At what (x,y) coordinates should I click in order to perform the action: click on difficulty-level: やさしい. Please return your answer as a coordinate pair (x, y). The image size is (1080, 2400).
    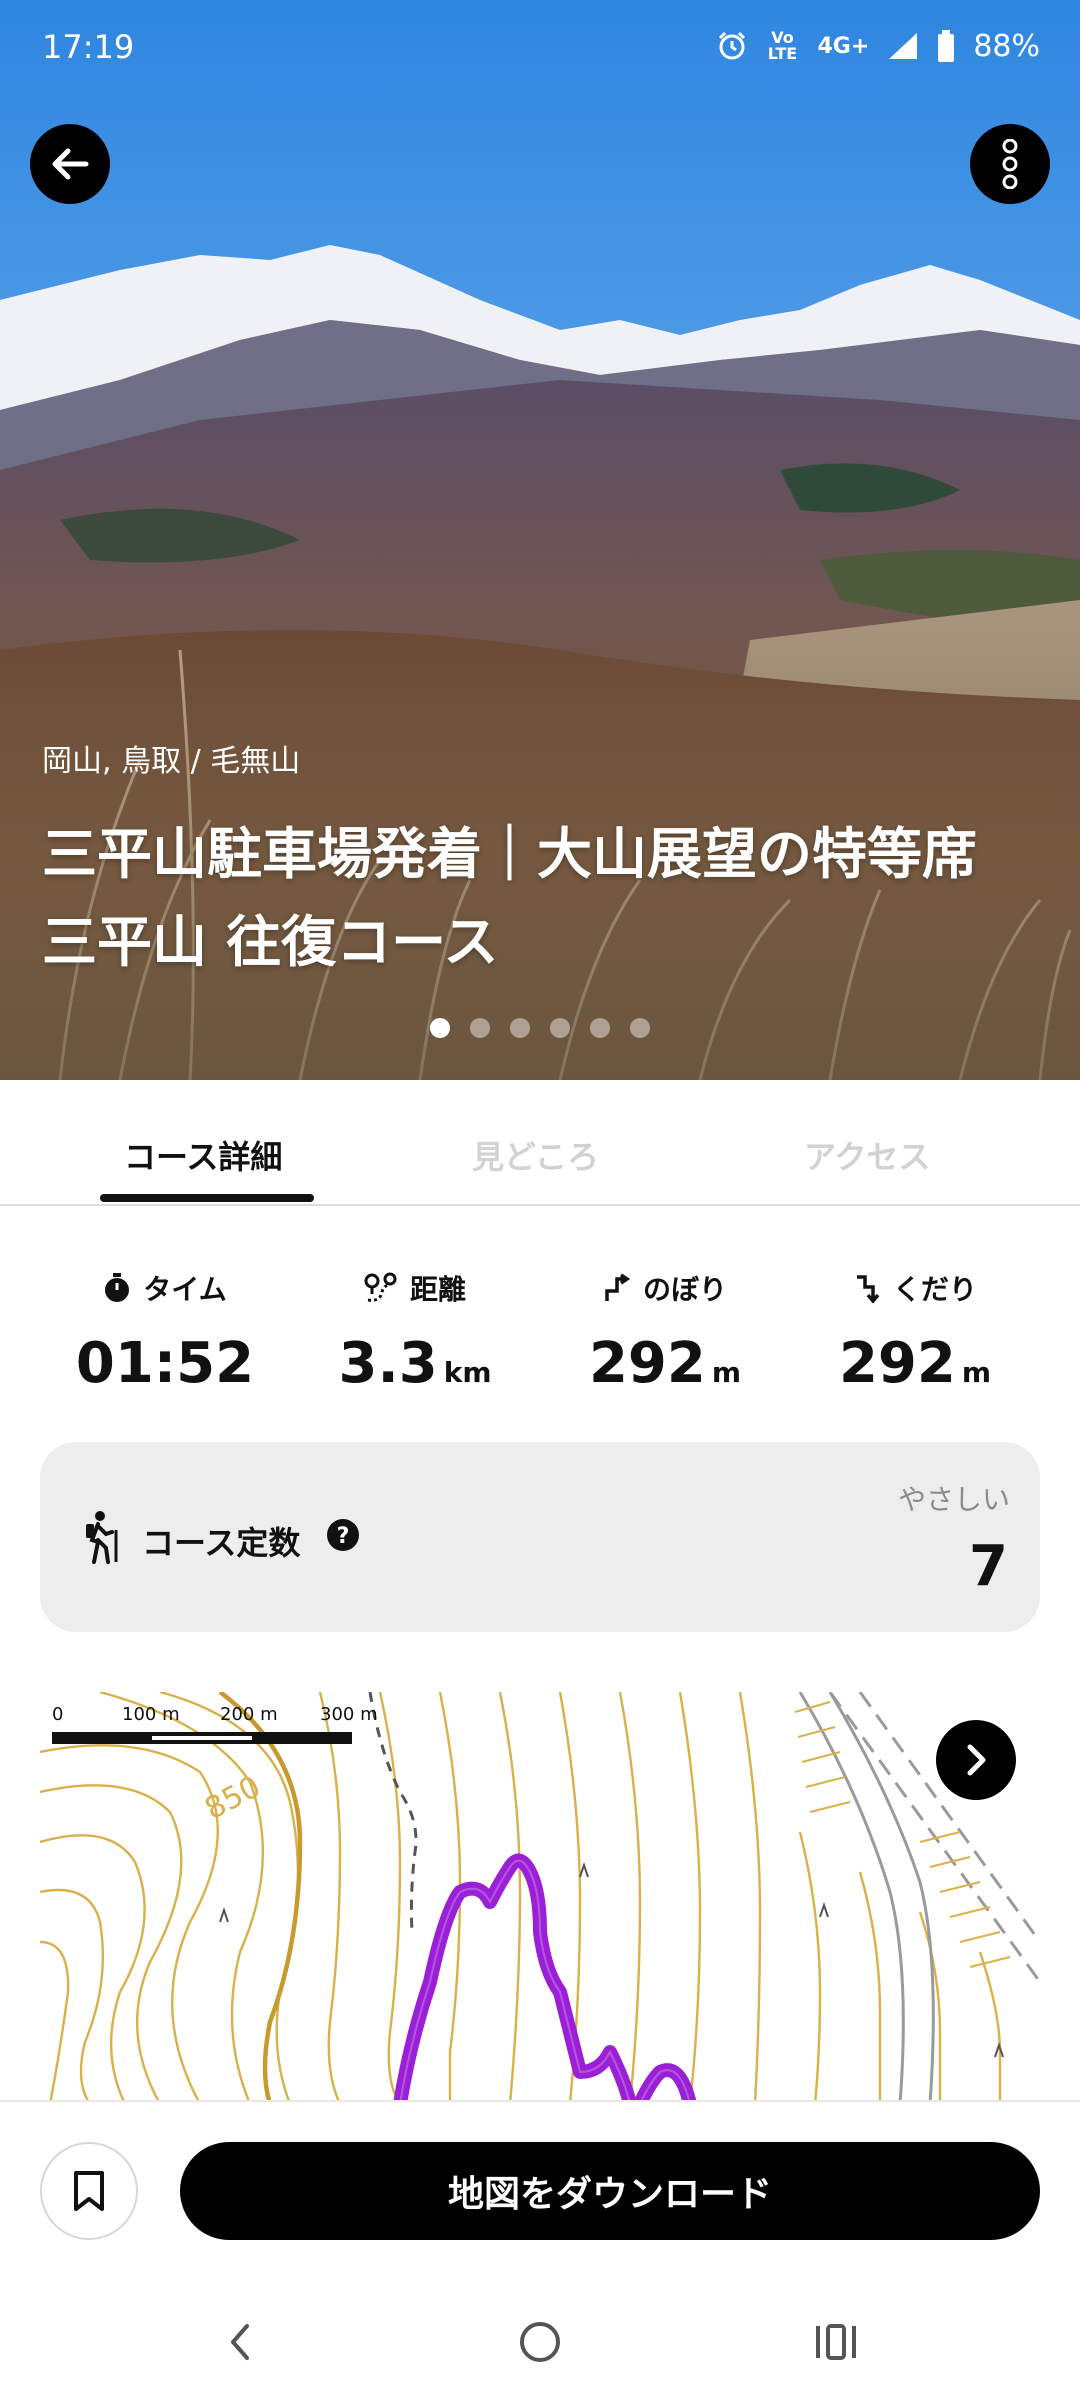
    Looking at the image, I should click on (953, 1499).